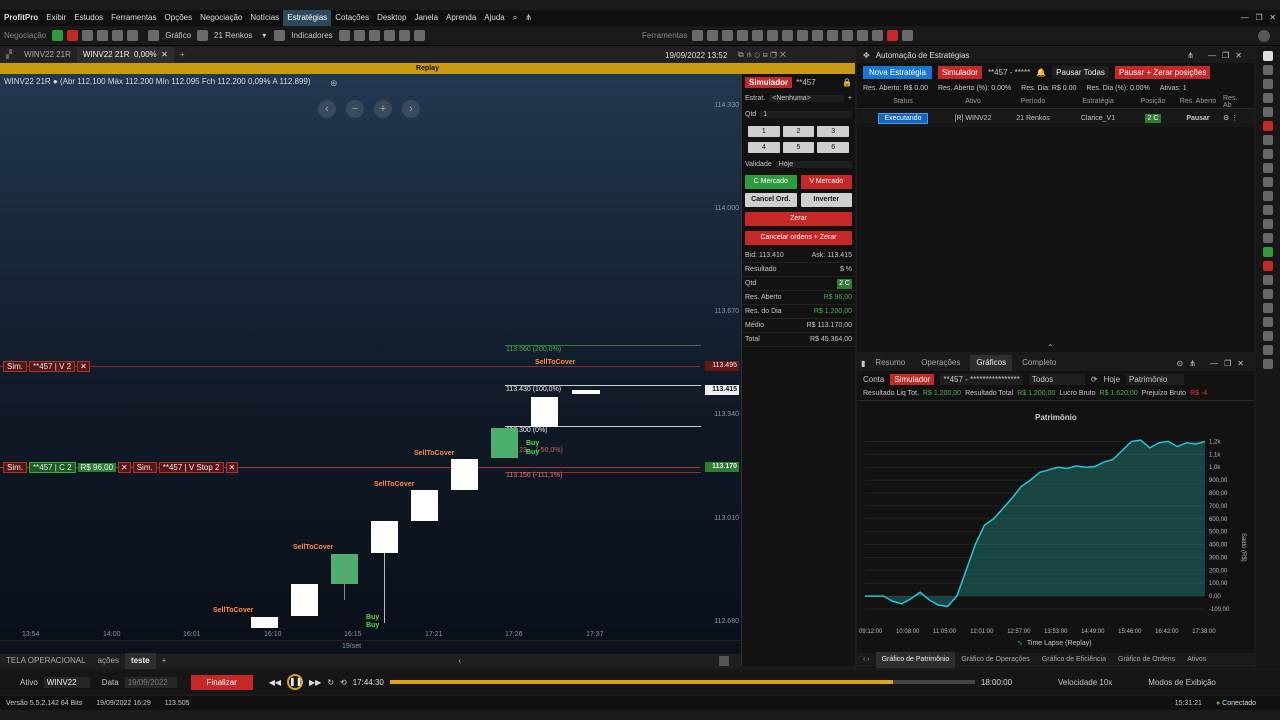  Describe the element at coordinates (411, 109) in the screenshot. I see `scroll-right-icon: ›` at that location.